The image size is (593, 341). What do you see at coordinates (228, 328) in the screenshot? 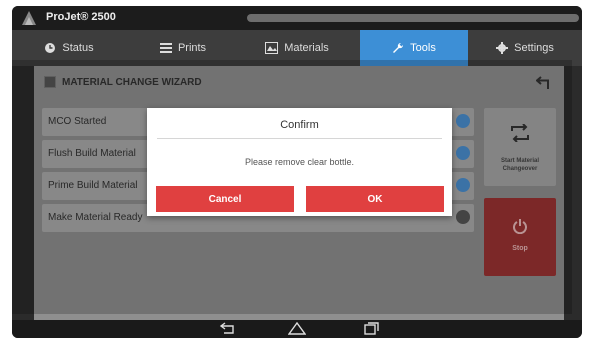
I see `nav-back-icon` at bounding box center [228, 328].